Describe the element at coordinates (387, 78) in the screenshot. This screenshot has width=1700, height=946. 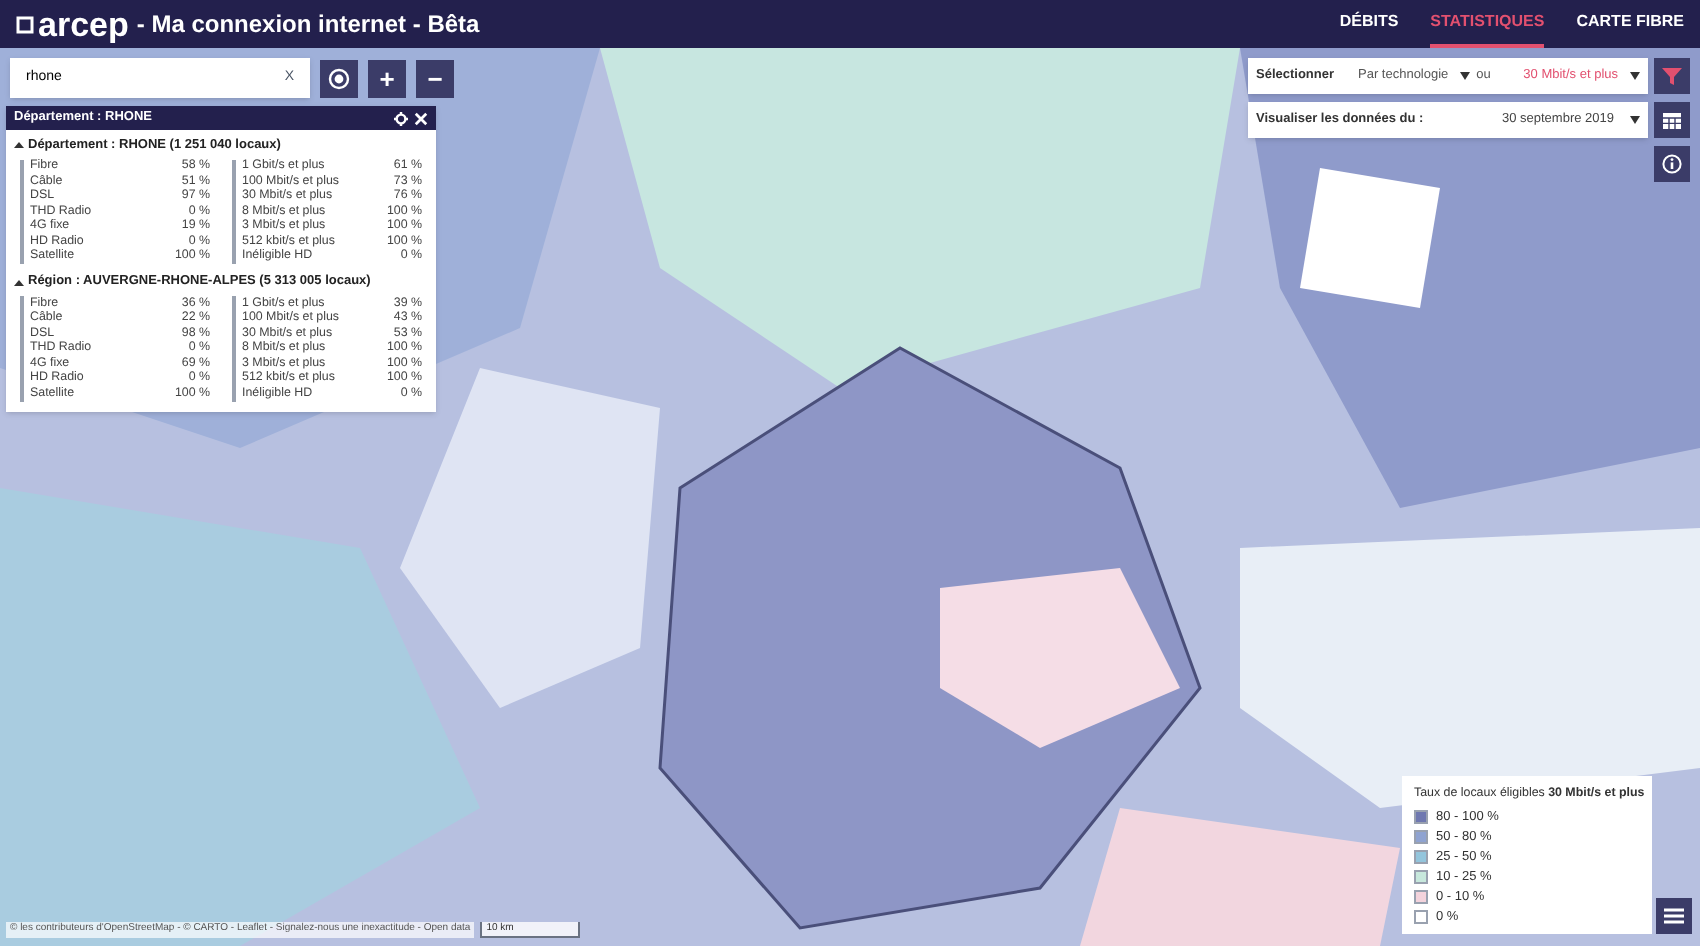
I see `zoom-in-button: +` at that location.